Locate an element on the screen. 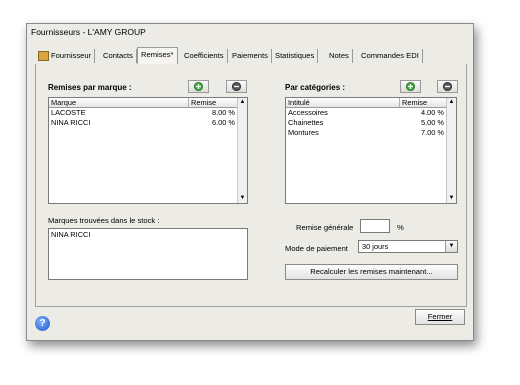  add-brand-button is located at coordinates (198, 86).